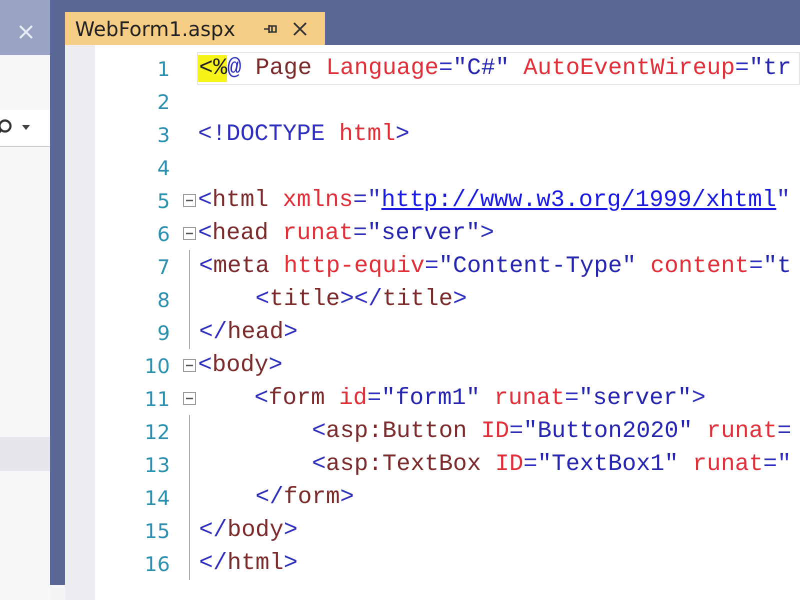  I want to click on line-number: 14, so click(157, 498).